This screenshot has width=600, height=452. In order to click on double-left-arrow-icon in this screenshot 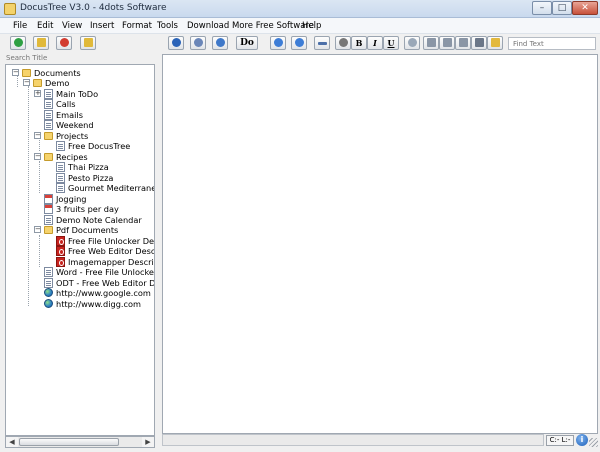, I will do `click(176, 42)`.